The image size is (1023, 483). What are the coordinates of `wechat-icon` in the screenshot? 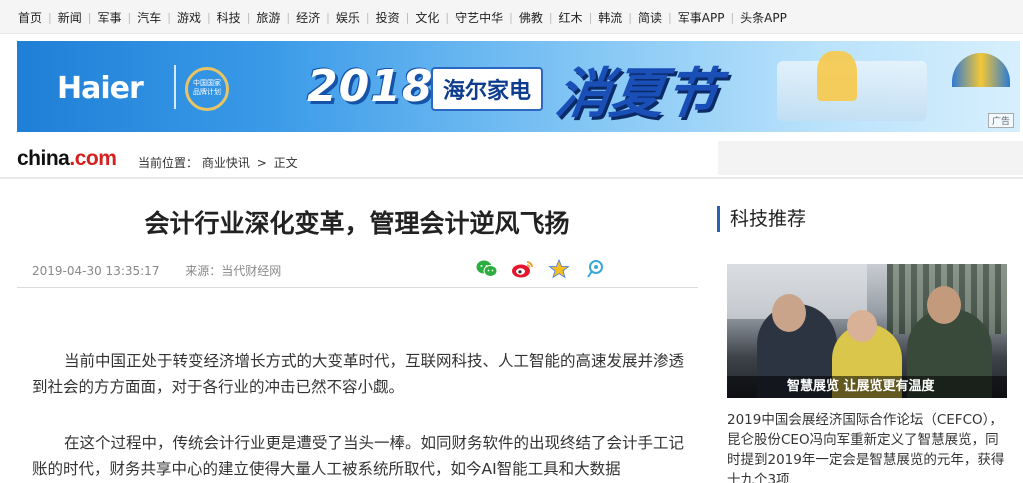 It's located at (487, 269).